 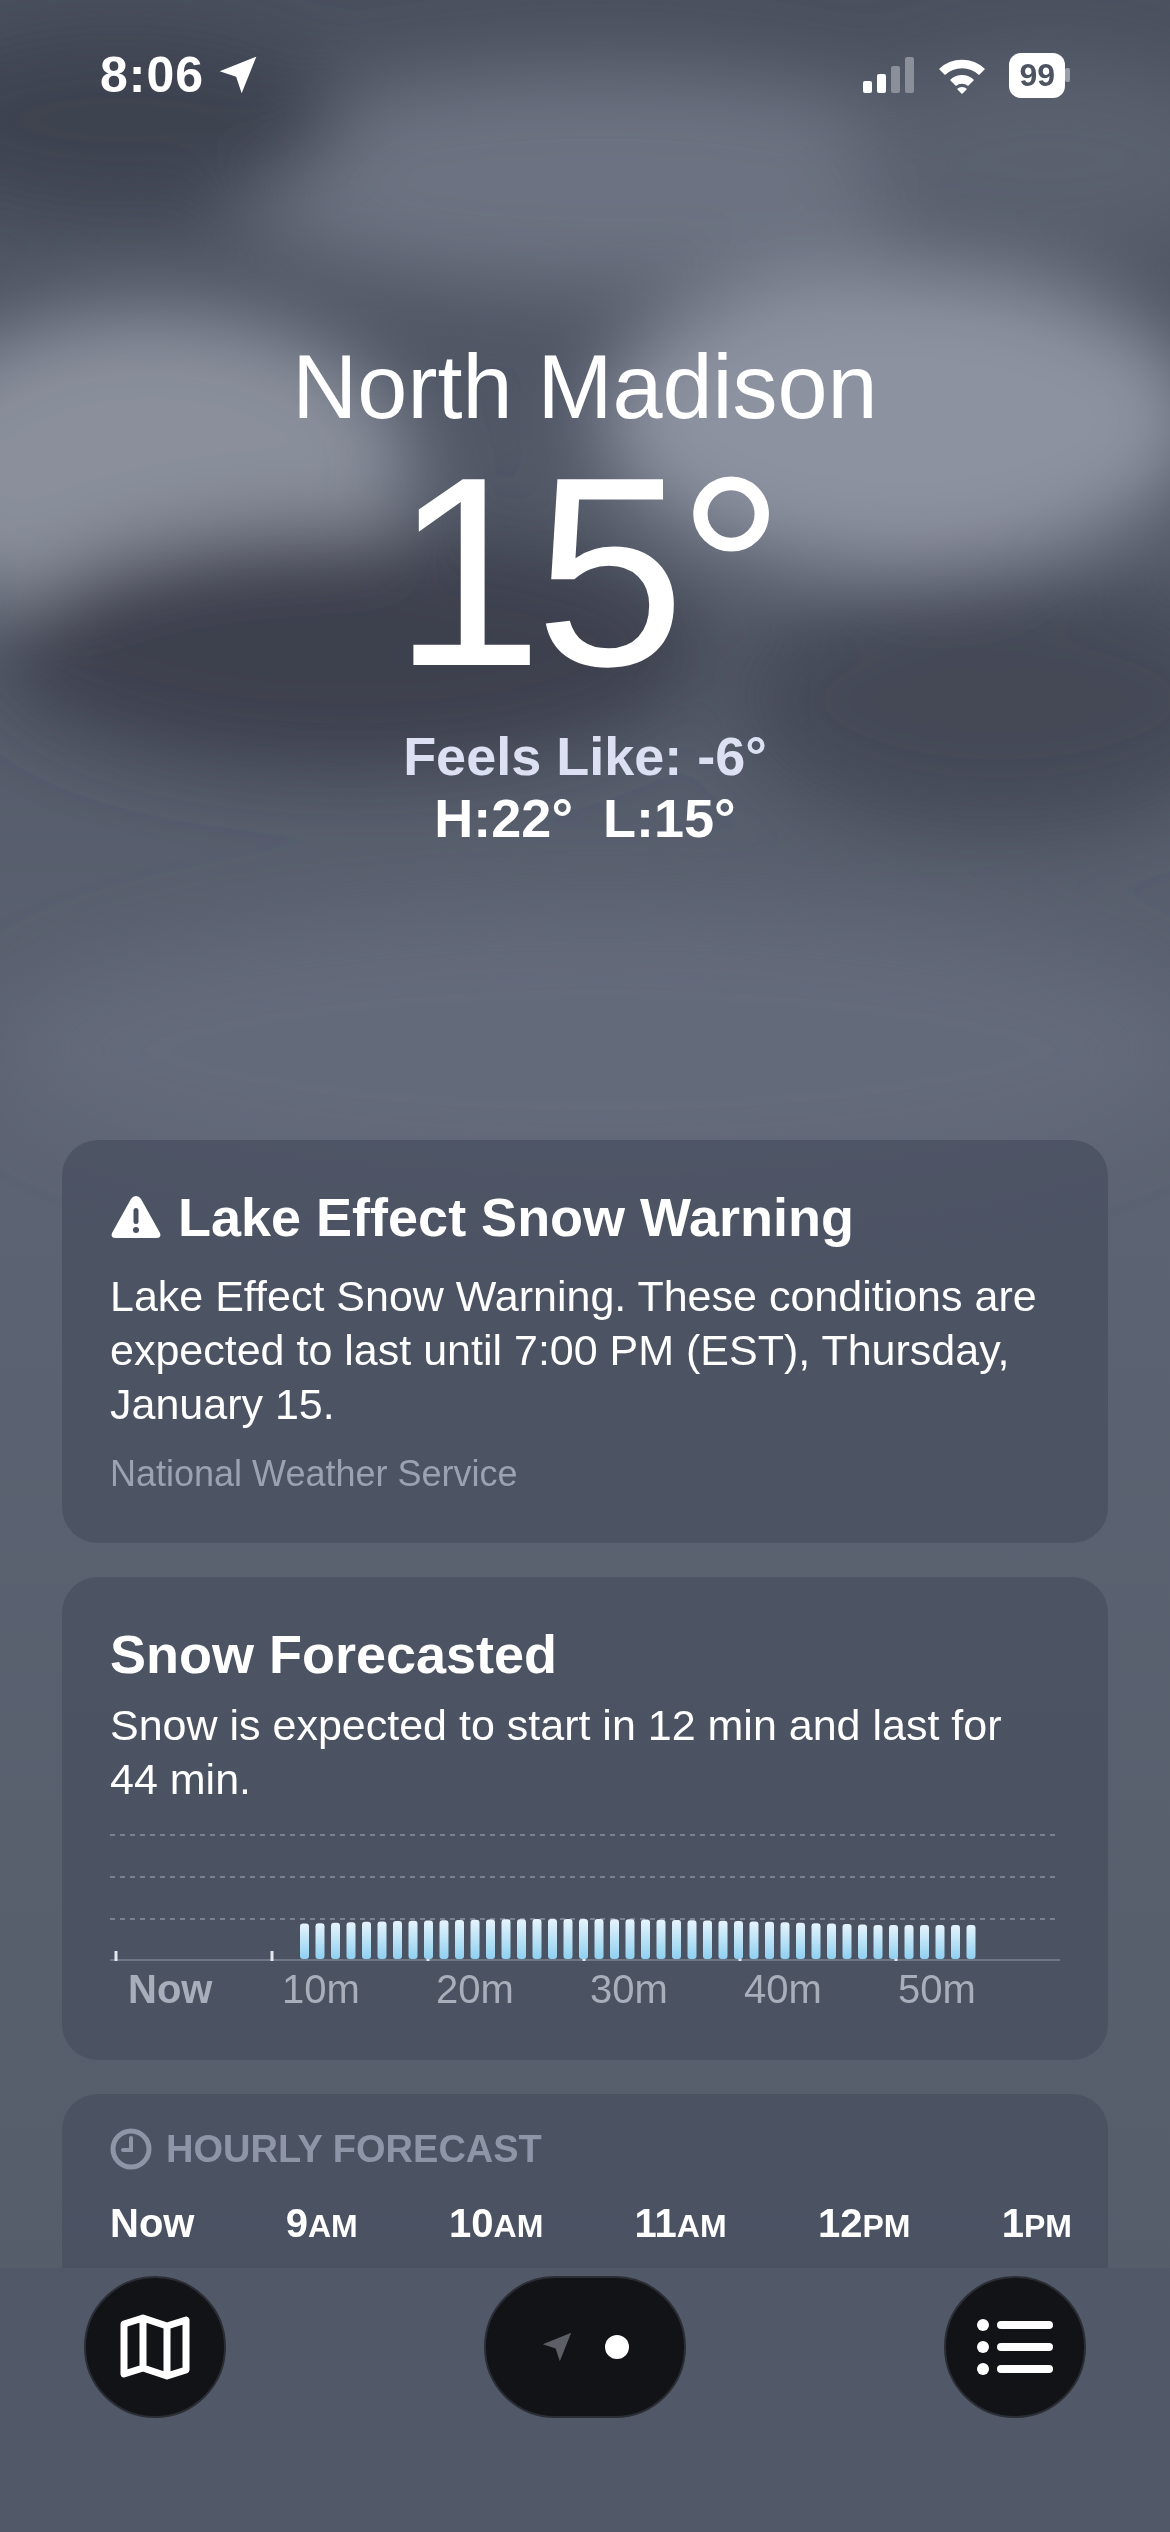 I want to click on hour-label: 9AM, so click(x=321, y=2223).